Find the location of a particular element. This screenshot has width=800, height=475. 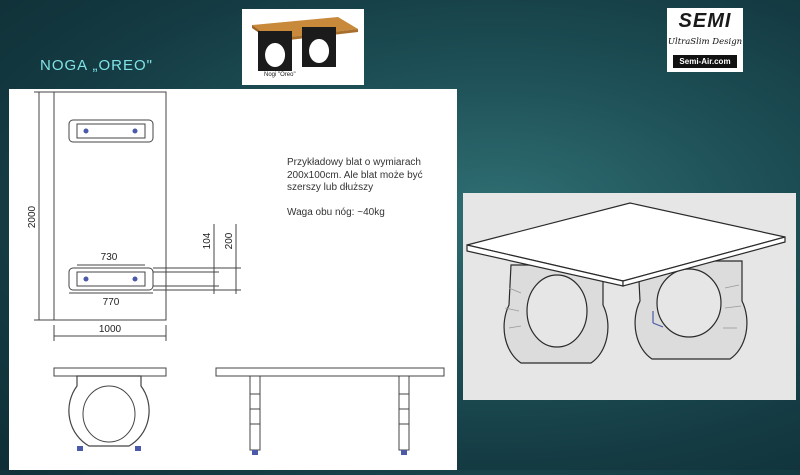

dim-leg-inner: 730 is located at coordinates (109, 257).